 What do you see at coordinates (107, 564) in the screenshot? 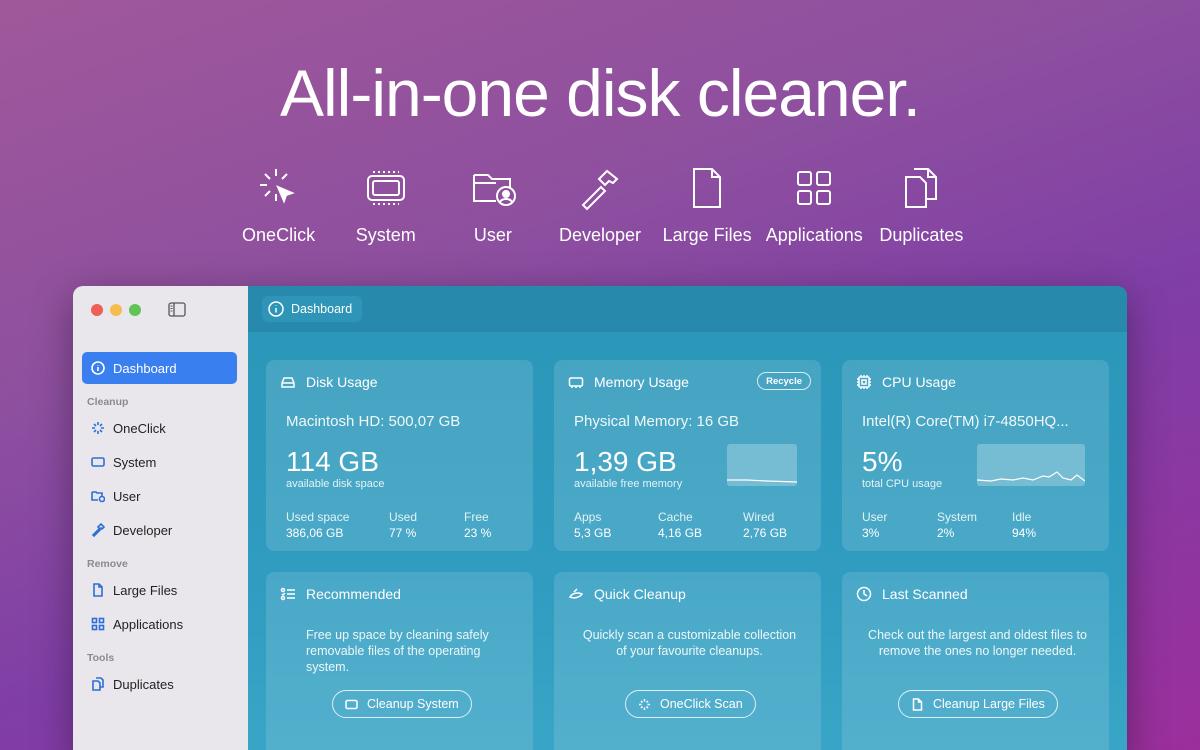
I see `sidebar-section-remove: Remove` at bounding box center [107, 564].